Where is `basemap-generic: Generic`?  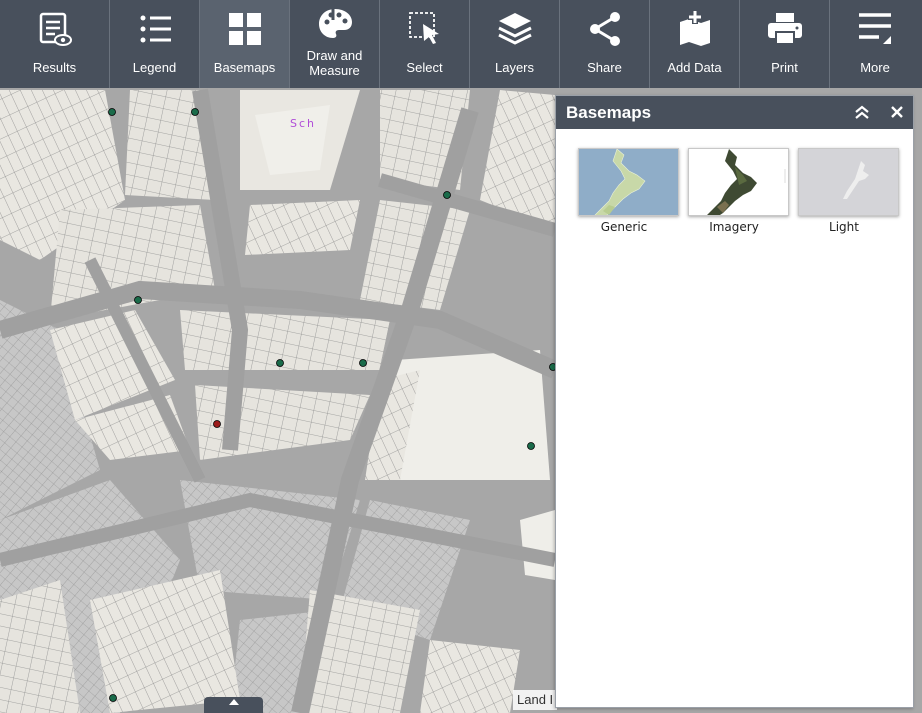 basemap-generic: Generic is located at coordinates (628, 191).